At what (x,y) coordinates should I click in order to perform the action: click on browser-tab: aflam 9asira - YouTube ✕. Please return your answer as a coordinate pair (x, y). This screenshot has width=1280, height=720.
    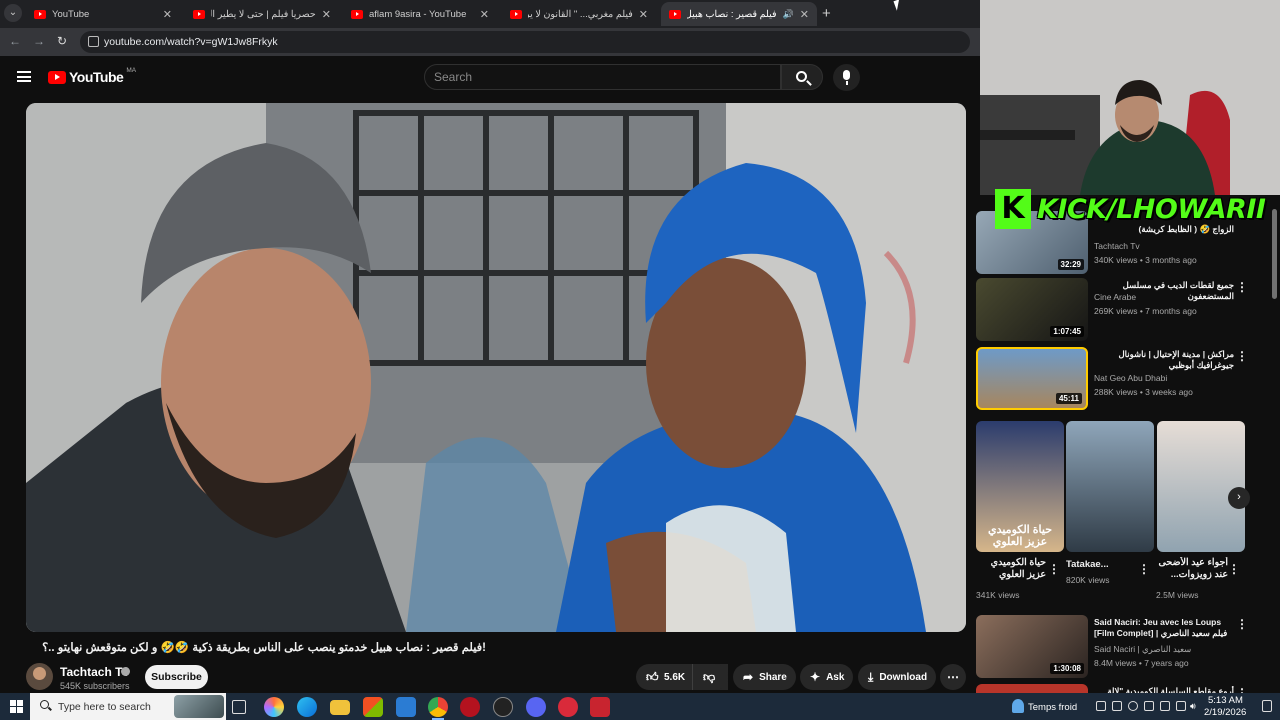
    Looking at the image, I should click on (420, 14).